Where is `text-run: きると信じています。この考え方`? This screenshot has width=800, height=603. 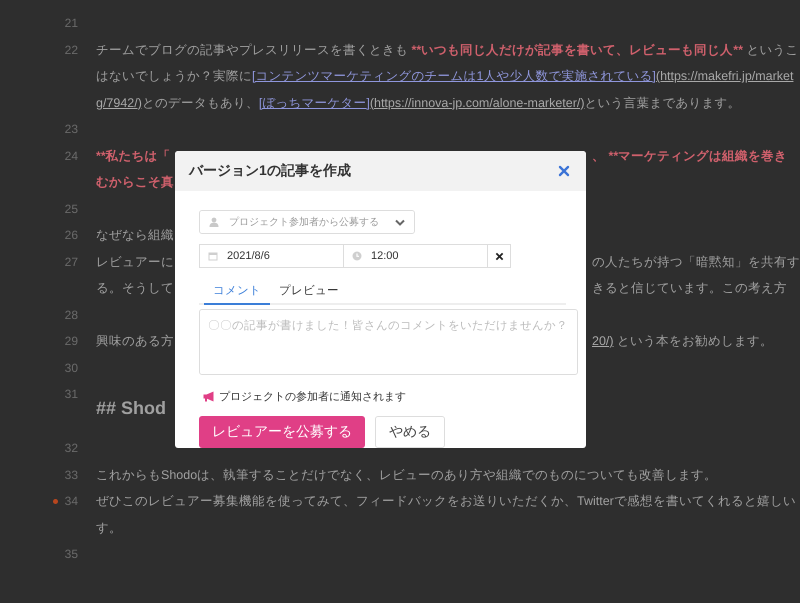 text-run: きると信じています。この考え方 is located at coordinates (689, 288).